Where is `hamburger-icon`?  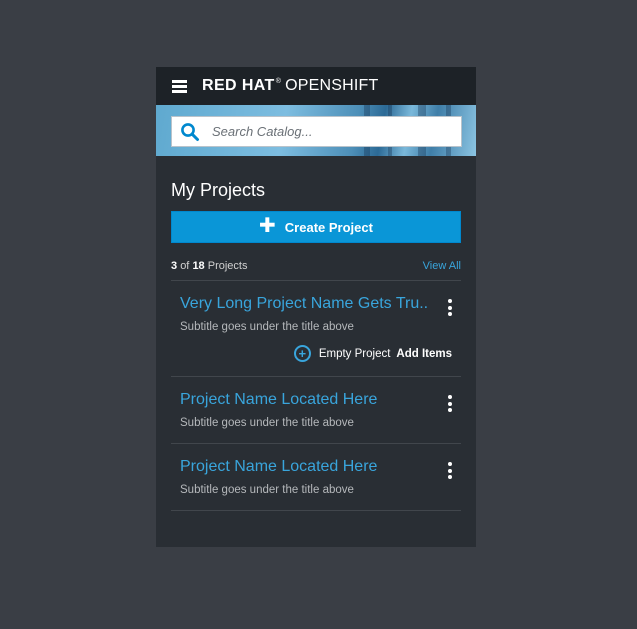
hamburger-icon is located at coordinates (179, 86).